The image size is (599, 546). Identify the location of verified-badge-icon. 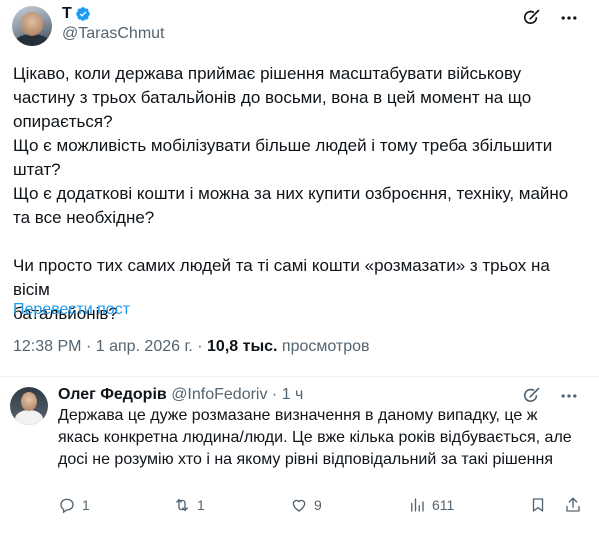
(82, 14).